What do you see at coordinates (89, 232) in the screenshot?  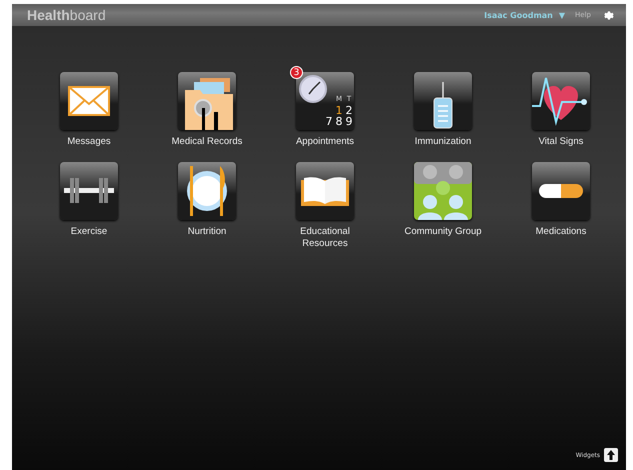 I see `app-label: Exercise` at bounding box center [89, 232].